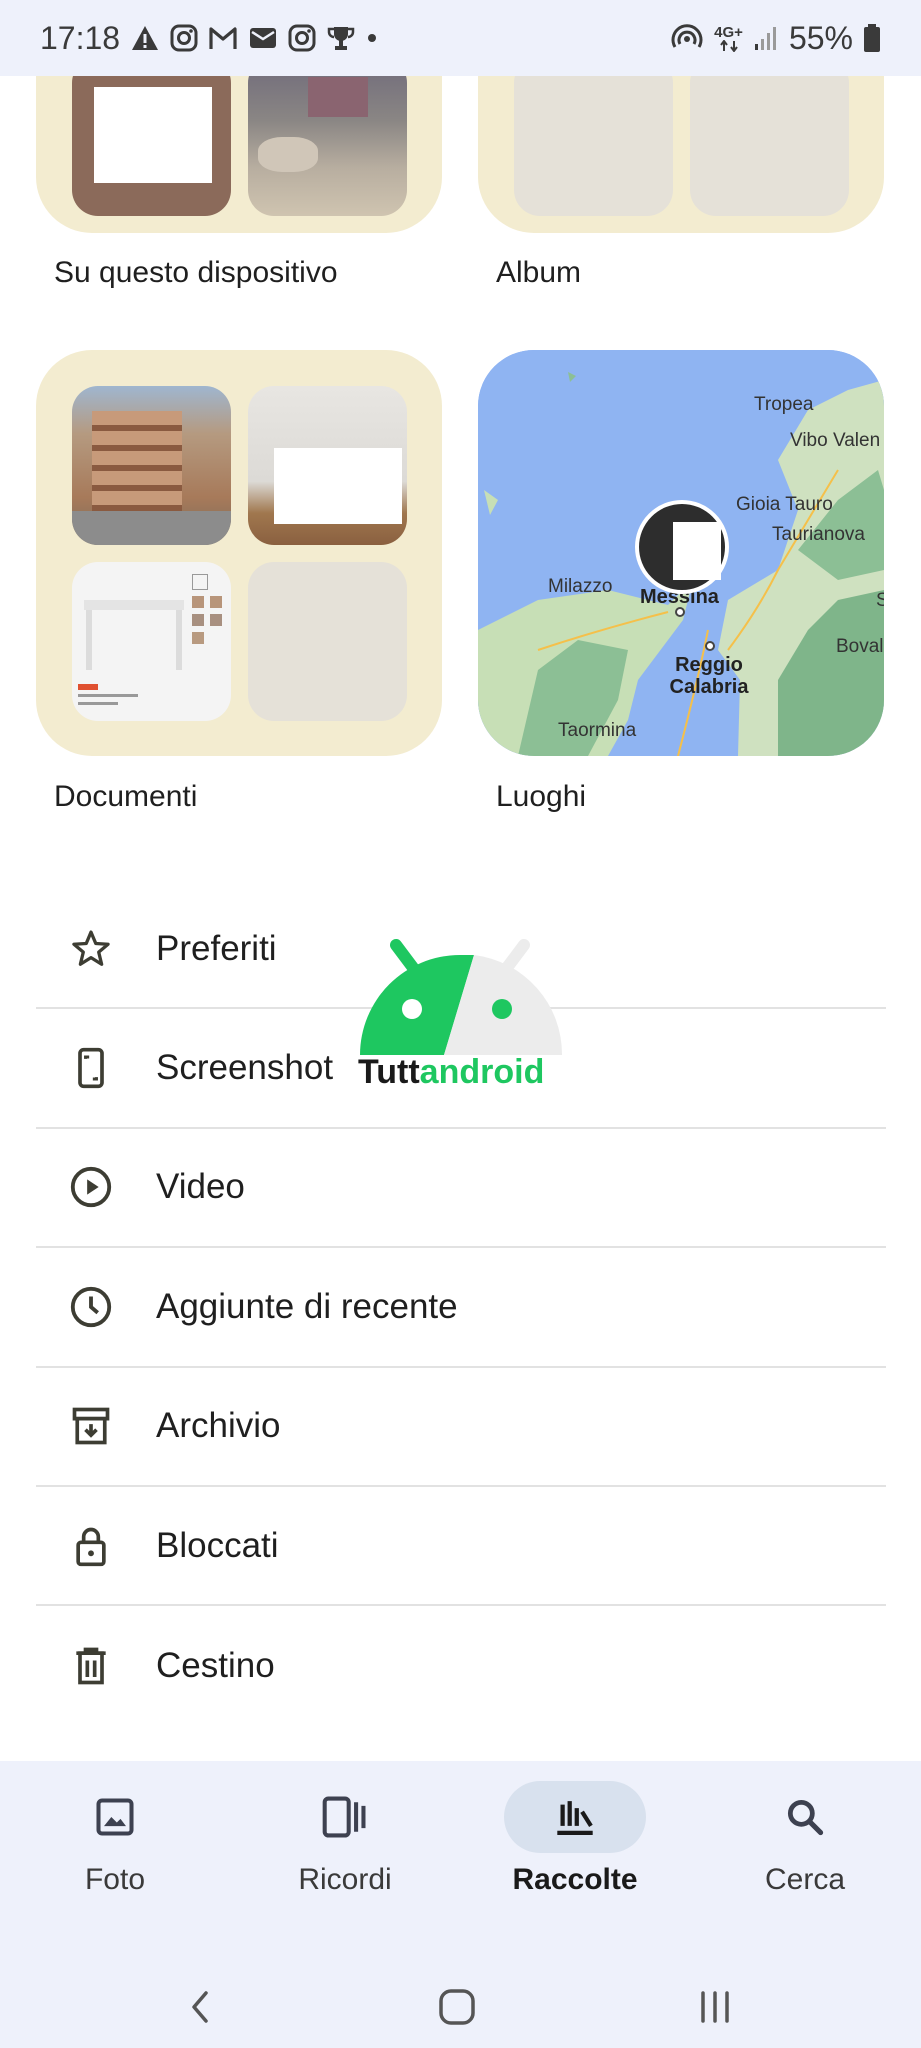  What do you see at coordinates (184, 38) in the screenshot?
I see `instagram-icon` at bounding box center [184, 38].